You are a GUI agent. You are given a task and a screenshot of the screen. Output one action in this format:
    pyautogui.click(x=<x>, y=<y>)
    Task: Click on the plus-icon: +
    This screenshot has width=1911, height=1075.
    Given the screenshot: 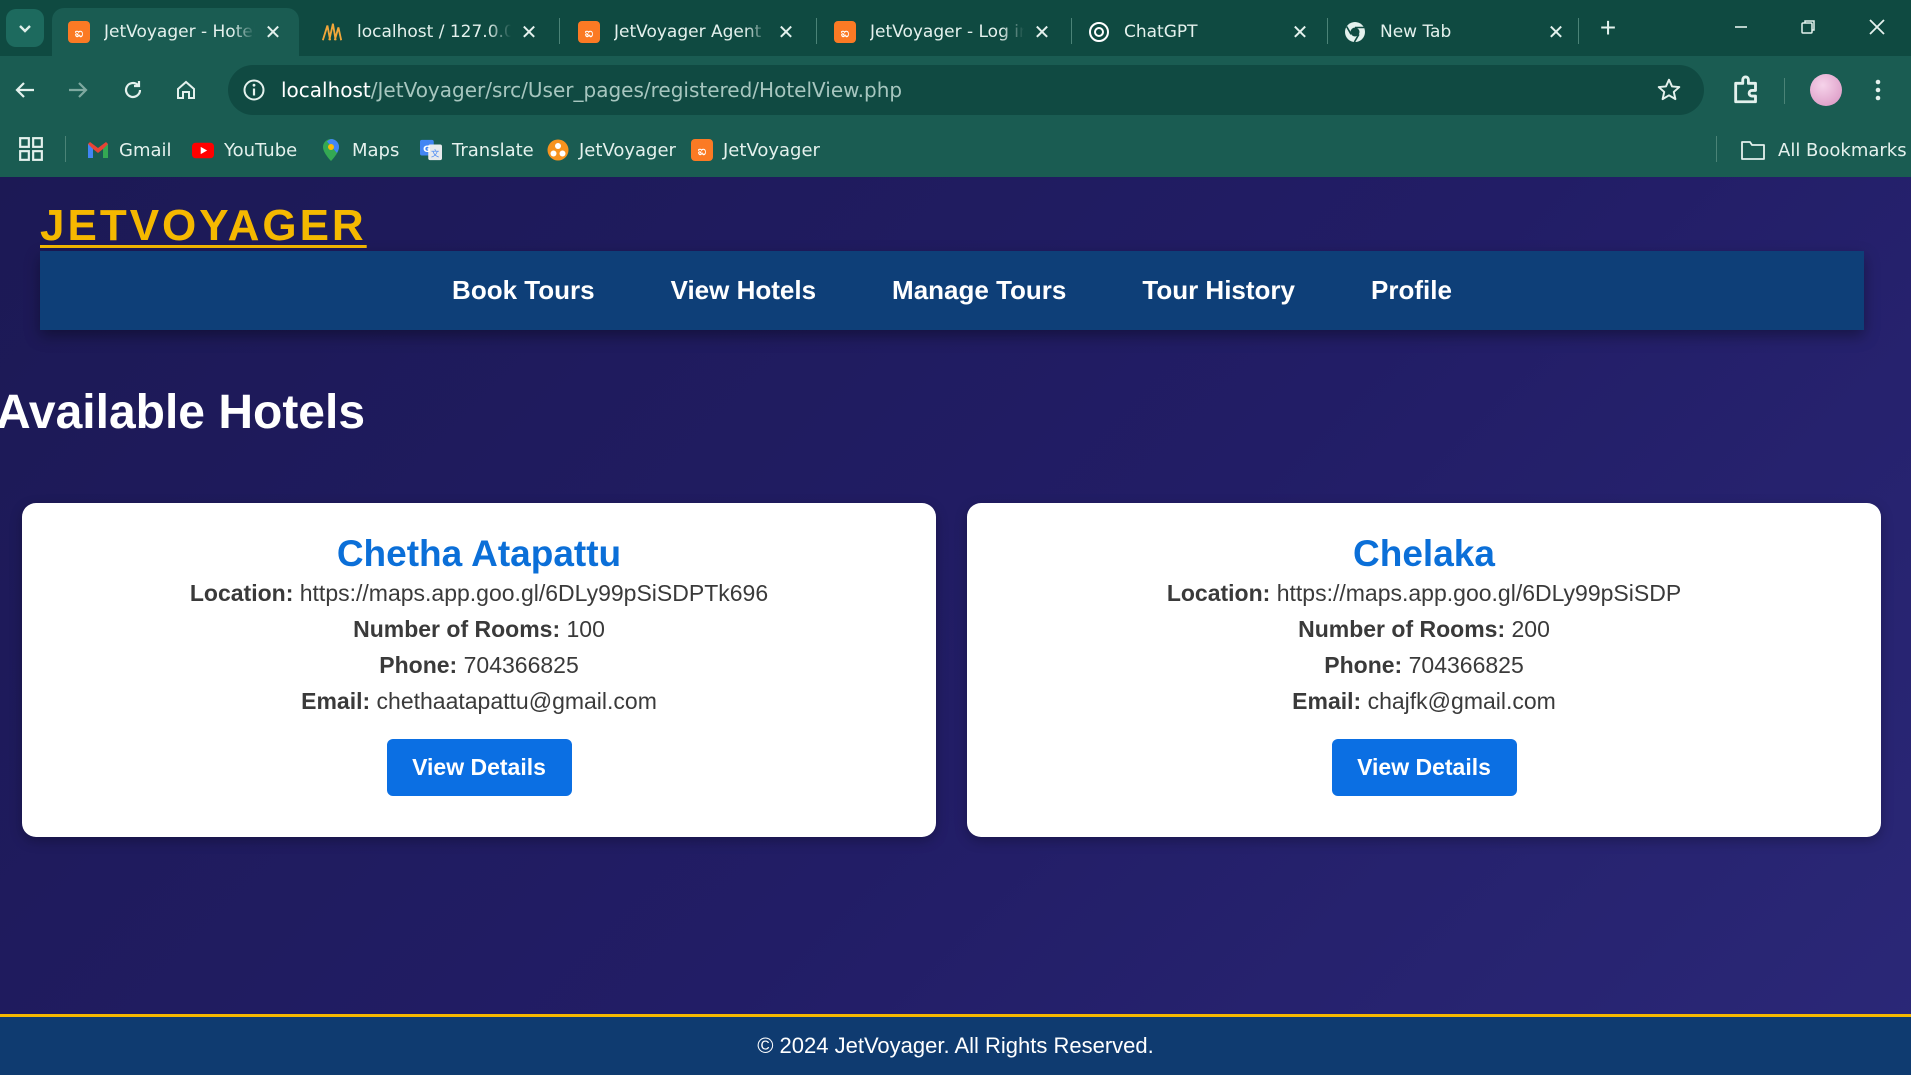 What is the action you would take?
    pyautogui.click(x=1608, y=27)
    